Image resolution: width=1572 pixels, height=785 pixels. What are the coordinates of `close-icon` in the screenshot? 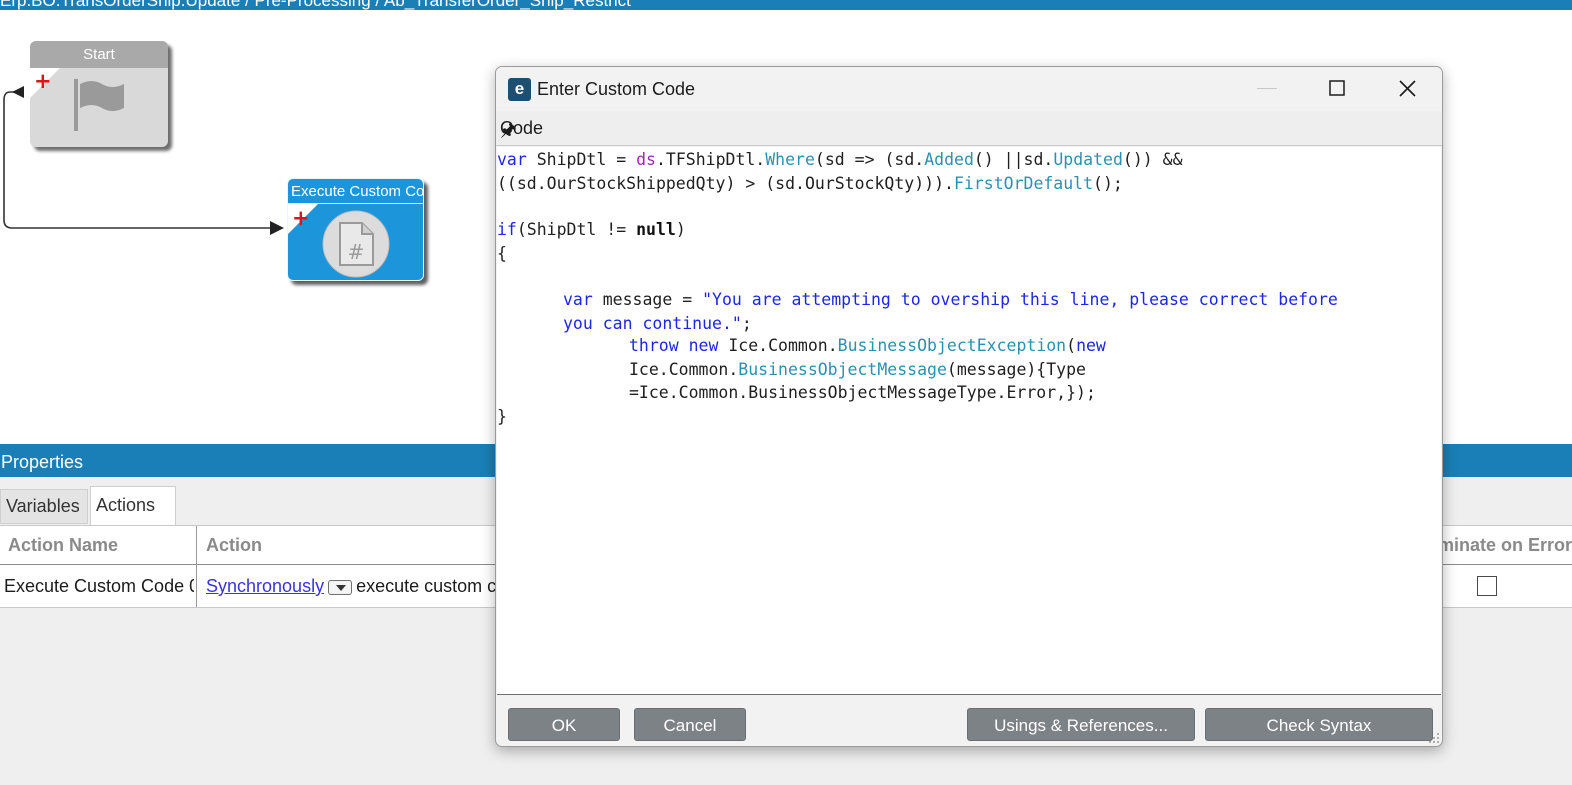 It's located at (1407, 88).